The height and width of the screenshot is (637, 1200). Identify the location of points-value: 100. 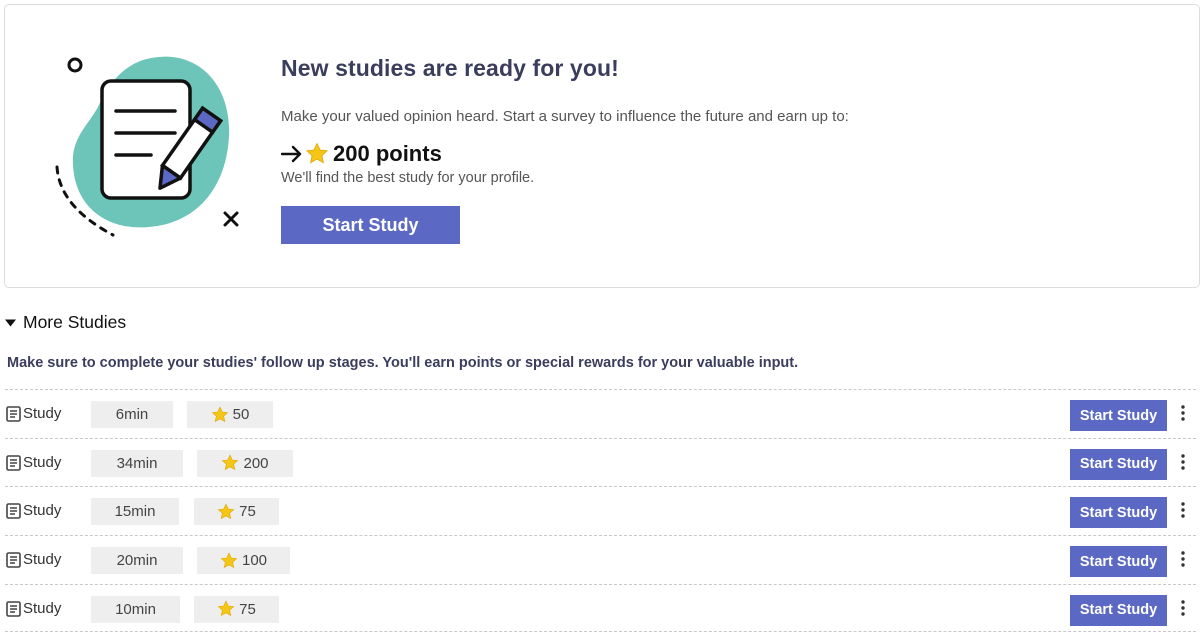
(254, 561).